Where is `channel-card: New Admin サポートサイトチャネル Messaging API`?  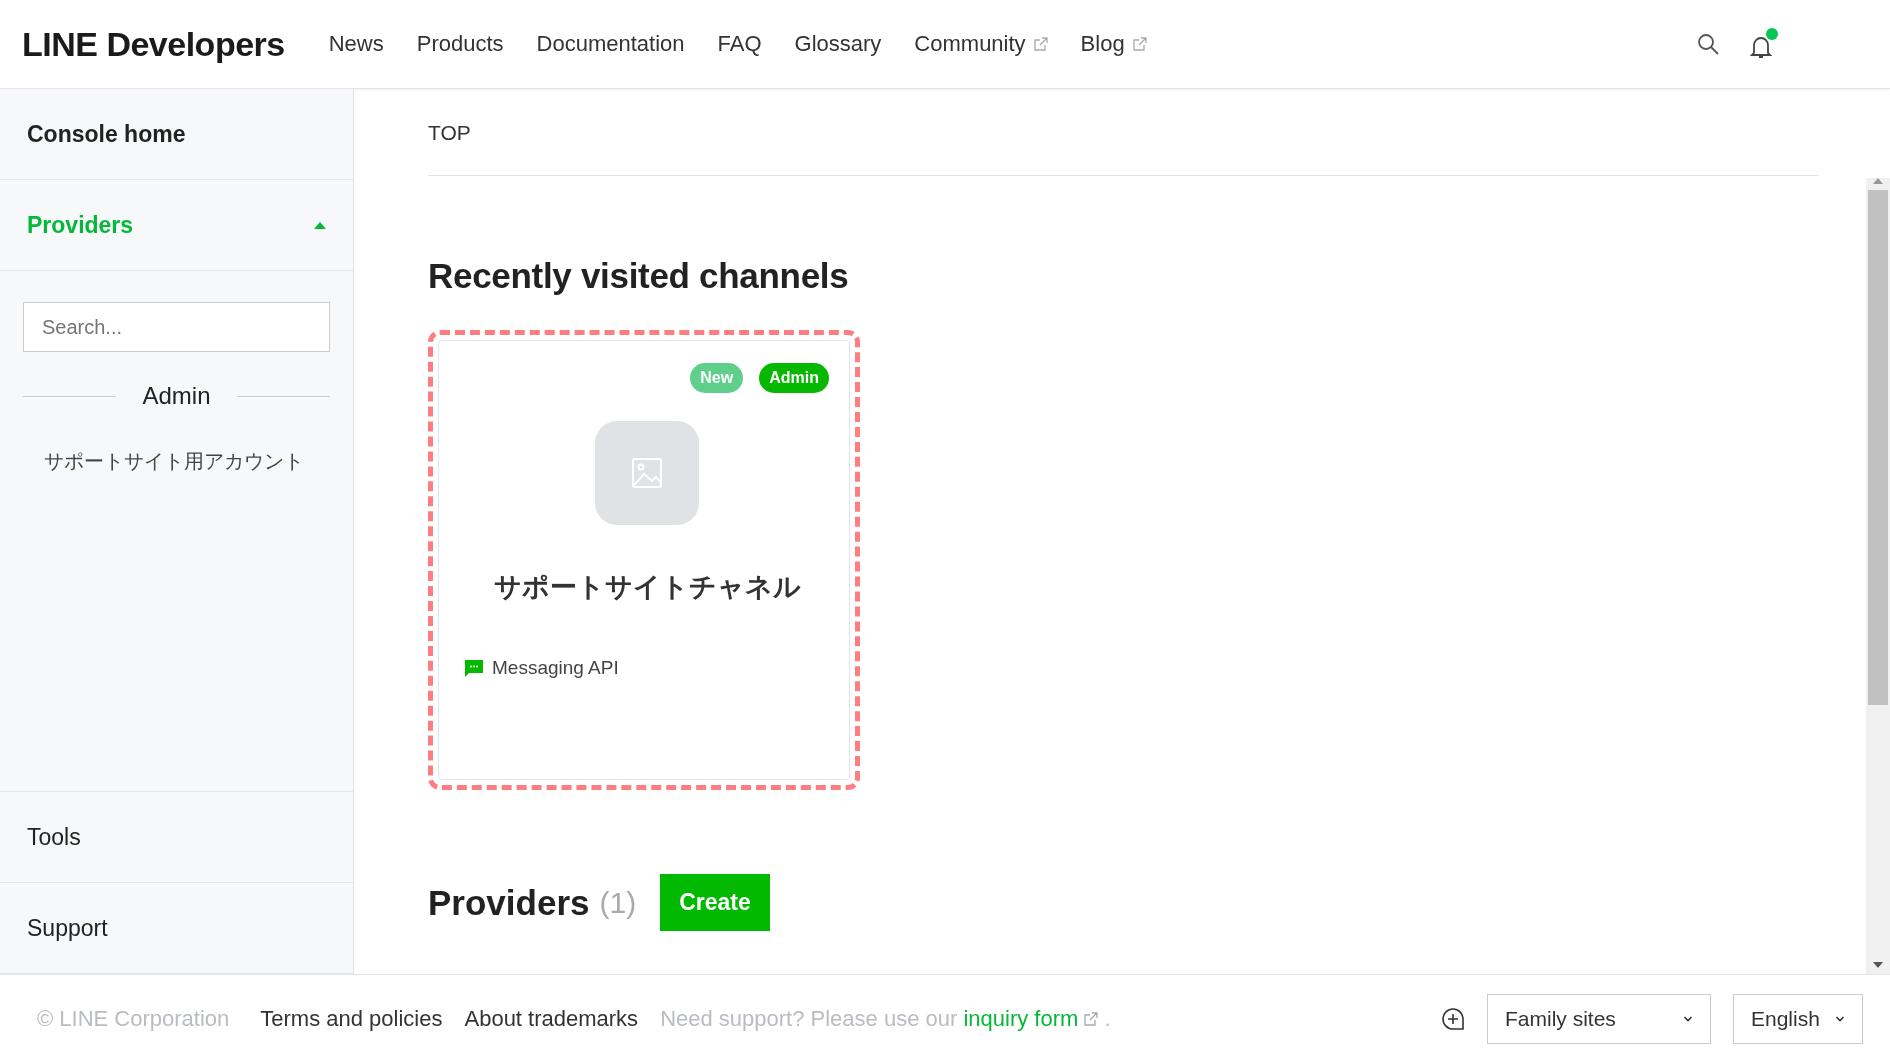
channel-card: New Admin サポートサイトチャネル Messaging API is located at coordinates (644, 560).